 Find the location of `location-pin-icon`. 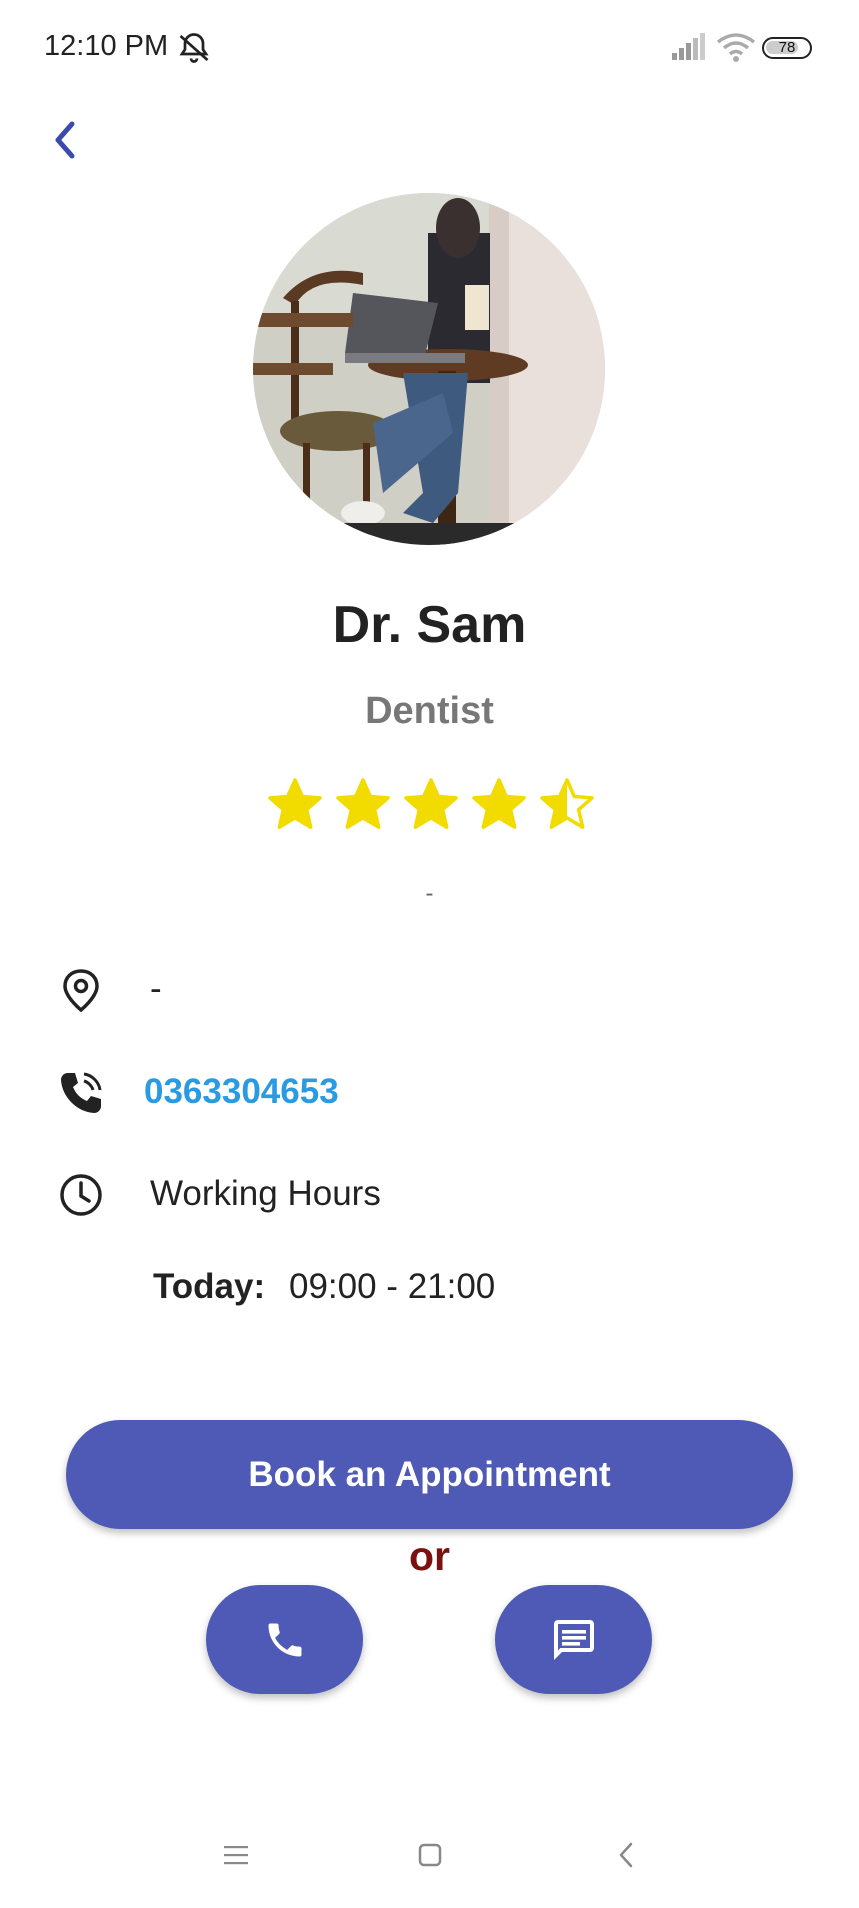

location-pin-icon is located at coordinates (81, 991).